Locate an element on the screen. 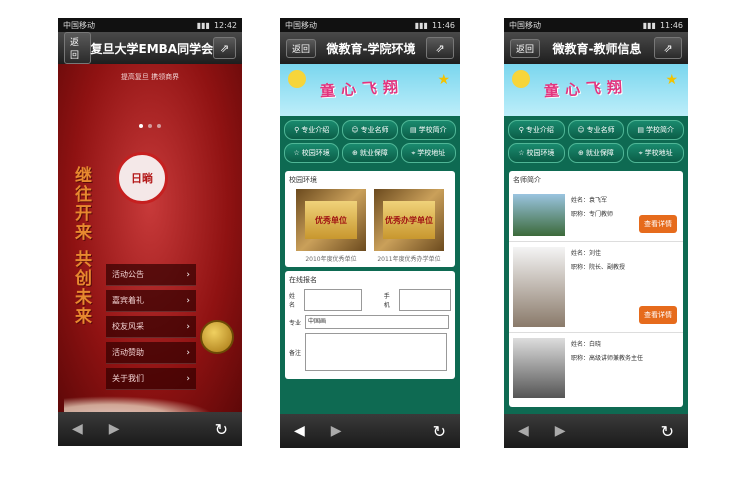 This screenshot has height=501, width=748. banner-title: 童心飞翔 is located at coordinates (586, 89).